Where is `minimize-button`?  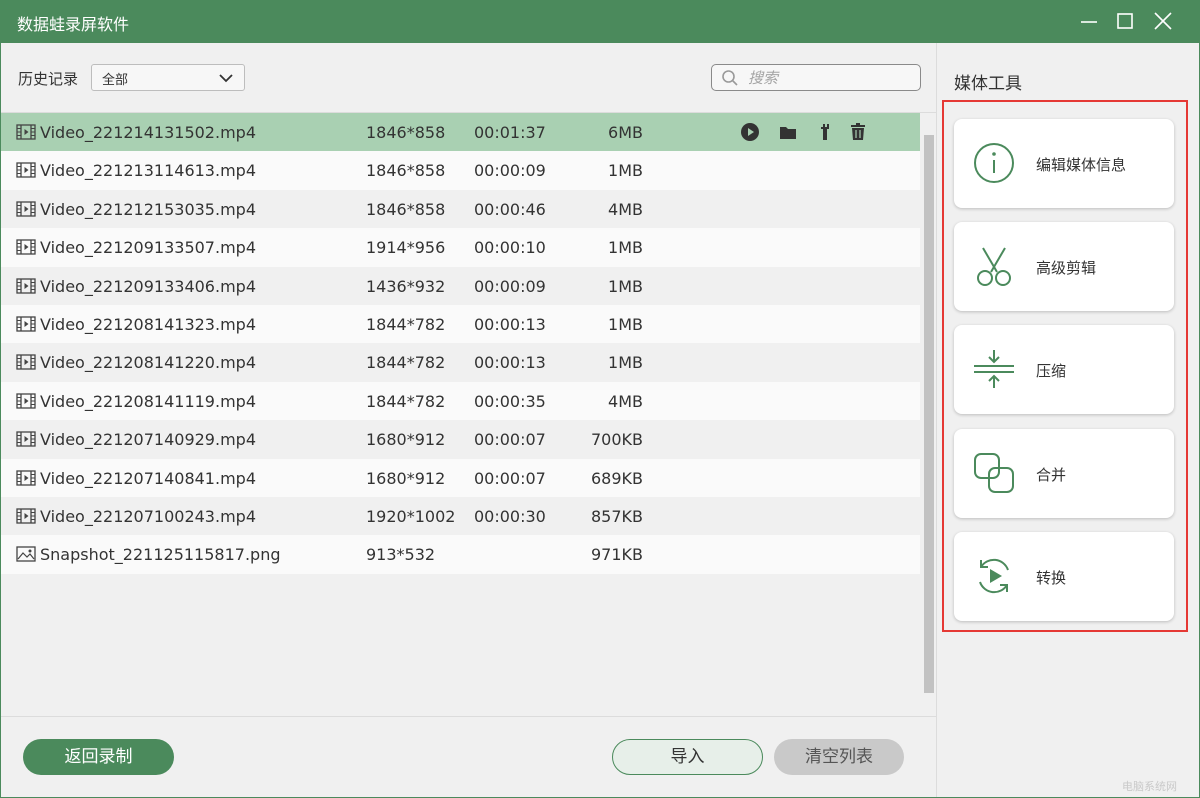
minimize-button is located at coordinates (1089, 21).